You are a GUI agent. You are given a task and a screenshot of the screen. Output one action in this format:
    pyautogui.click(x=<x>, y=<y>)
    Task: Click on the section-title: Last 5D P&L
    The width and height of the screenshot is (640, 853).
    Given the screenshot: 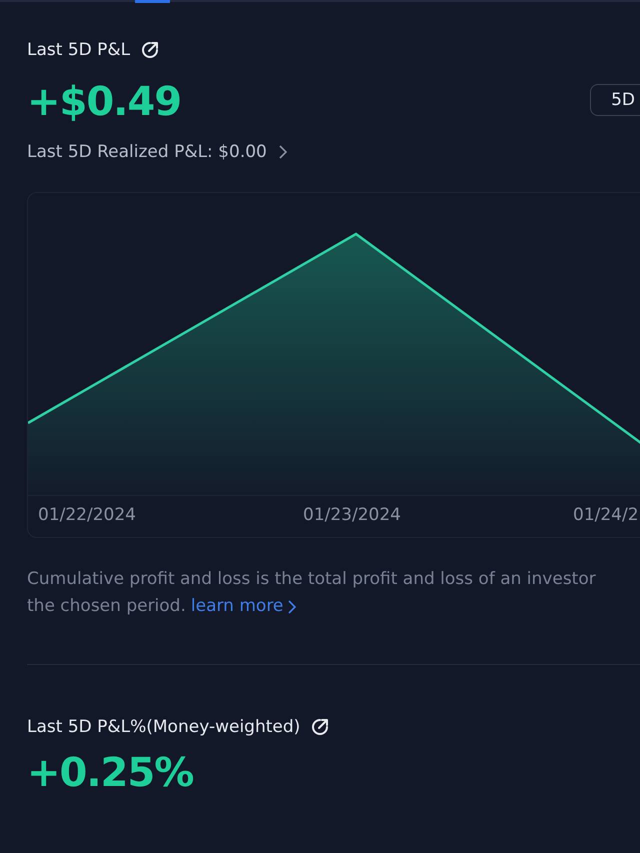 What is the action you would take?
    pyautogui.click(x=78, y=50)
    